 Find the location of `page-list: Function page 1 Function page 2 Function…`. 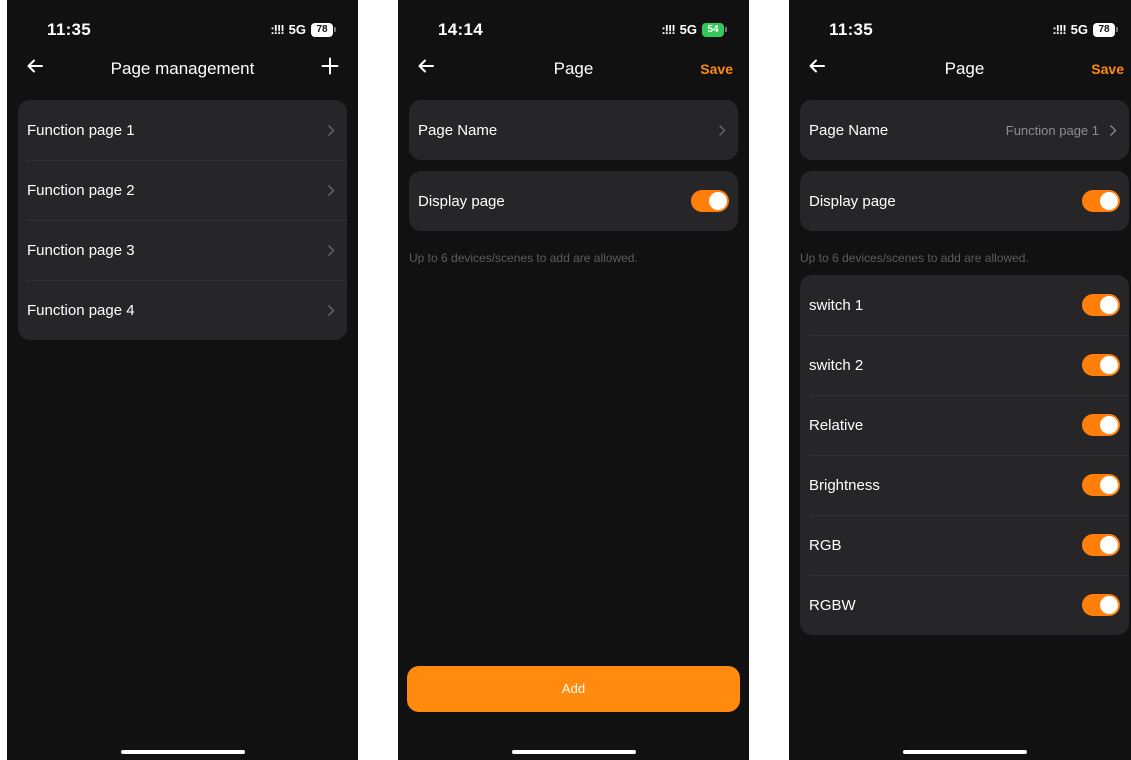

page-list: Function page 1 Function page 2 Function… is located at coordinates (182, 220).